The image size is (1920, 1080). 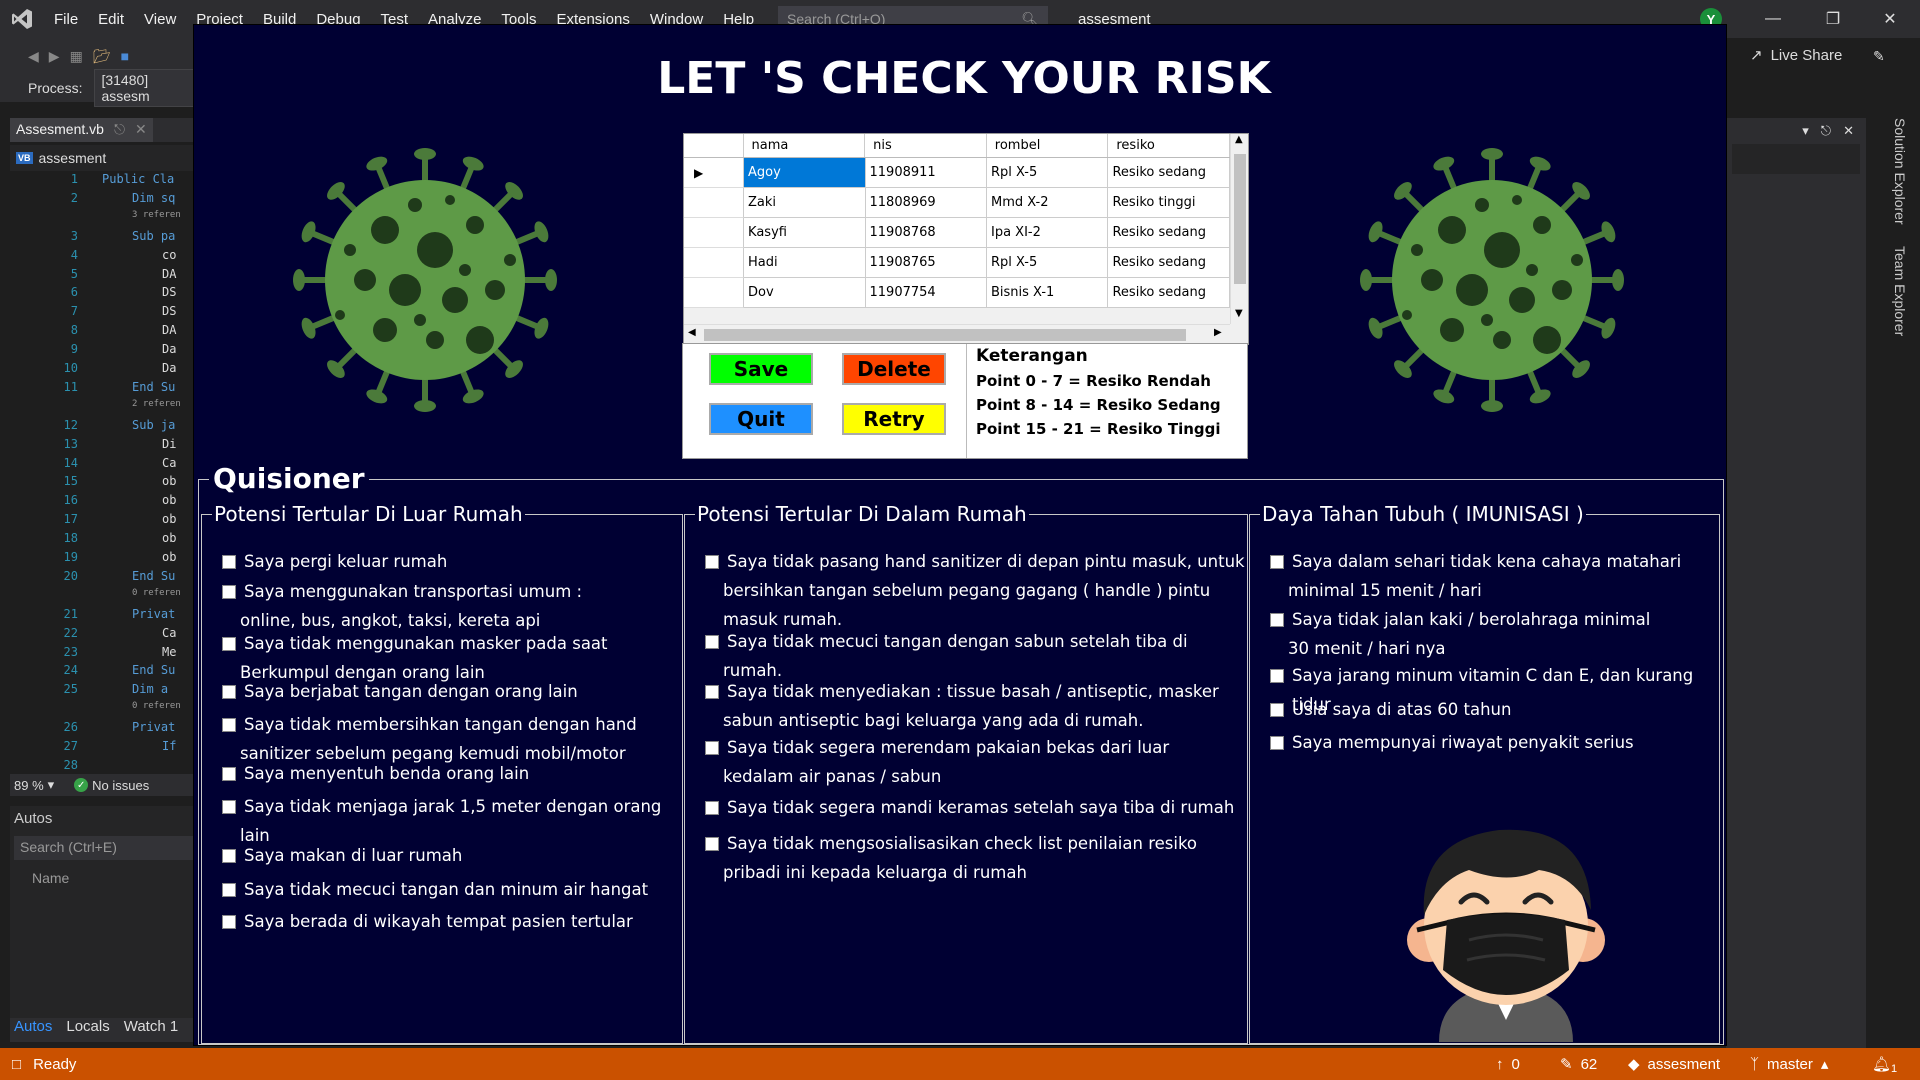 What do you see at coordinates (151, 1030) in the screenshot?
I see `debug-tab-watch-1: Watch 1` at bounding box center [151, 1030].